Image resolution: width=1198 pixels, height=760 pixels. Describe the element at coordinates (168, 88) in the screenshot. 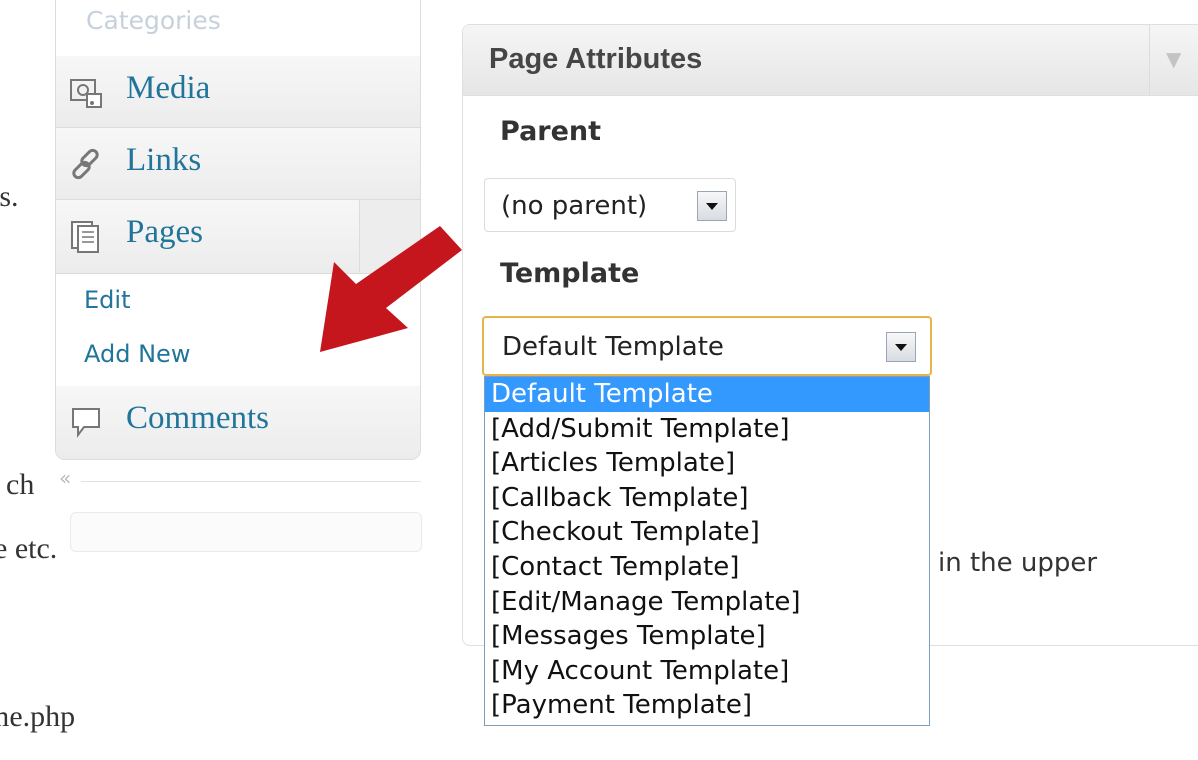

I see `sidebar-item-label: Media` at that location.